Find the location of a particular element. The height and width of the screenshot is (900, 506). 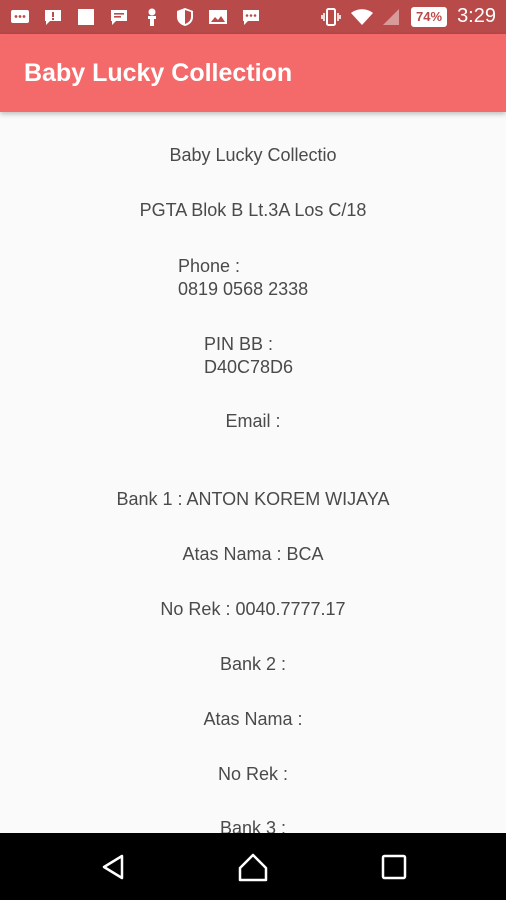

account-name1: Atas Nama : BCA is located at coordinates (253, 554).